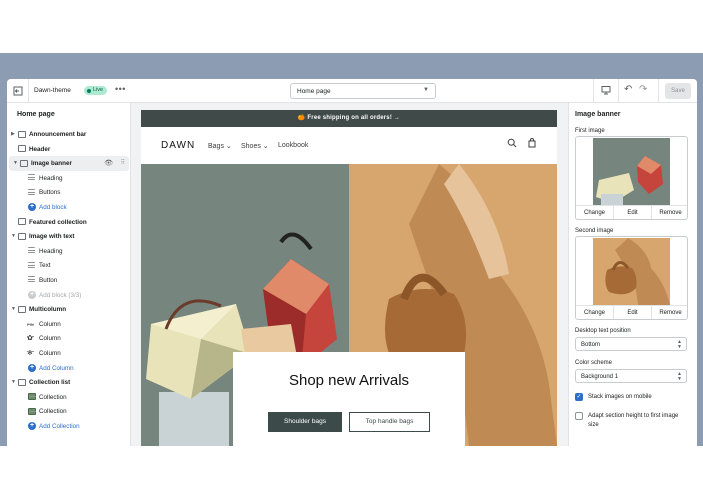 The height and width of the screenshot is (500, 703). What do you see at coordinates (13, 134) in the screenshot?
I see `chevron-right-icon: ▶` at bounding box center [13, 134].